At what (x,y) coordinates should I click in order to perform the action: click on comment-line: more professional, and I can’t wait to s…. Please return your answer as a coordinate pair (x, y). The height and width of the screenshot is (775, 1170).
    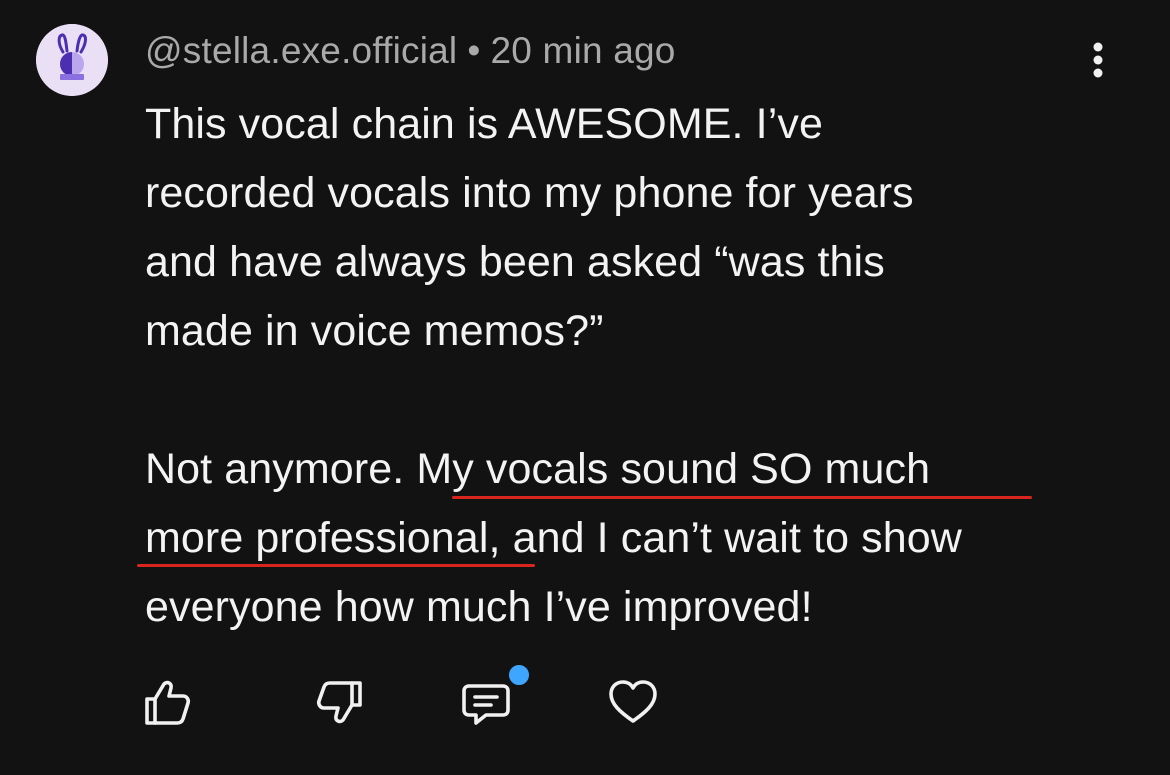
    Looking at the image, I should click on (640, 538).